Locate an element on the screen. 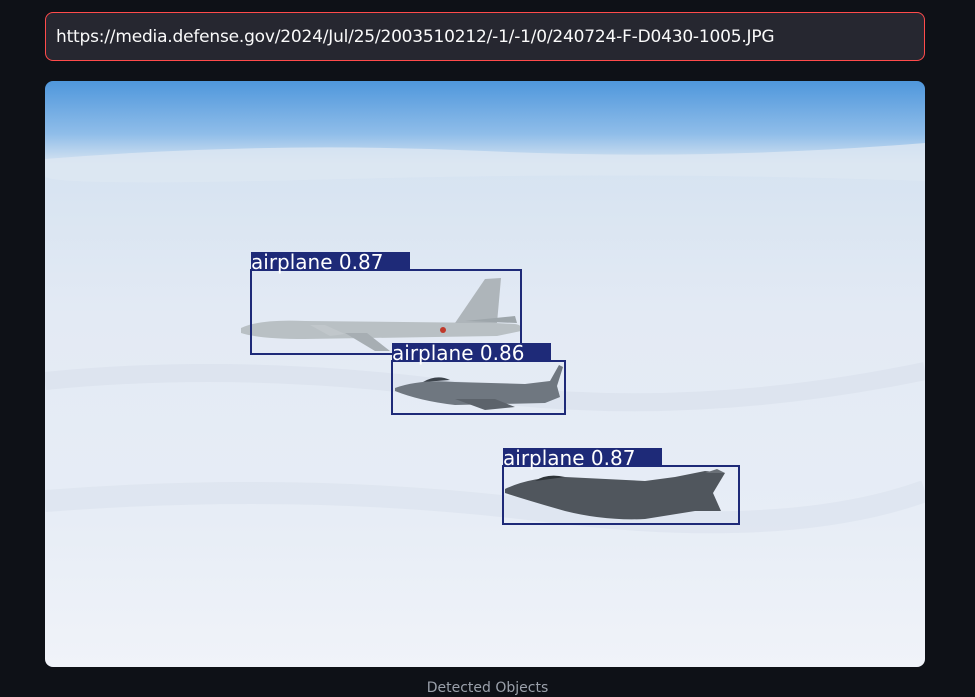  url-bar is located at coordinates (485, 36).